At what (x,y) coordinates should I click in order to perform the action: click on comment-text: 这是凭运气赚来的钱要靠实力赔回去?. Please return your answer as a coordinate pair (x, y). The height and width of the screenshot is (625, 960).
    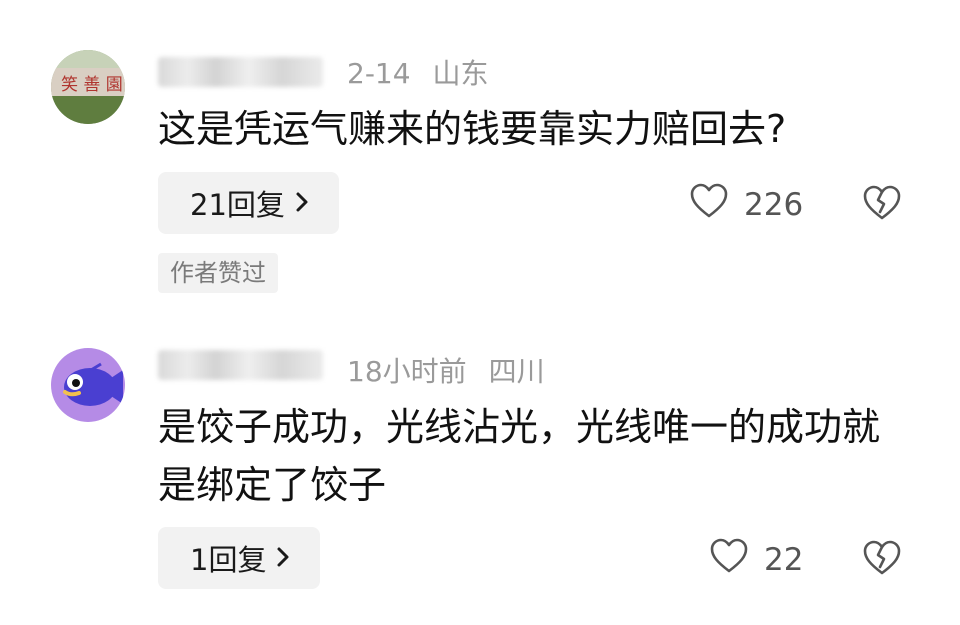
    Looking at the image, I should click on (472, 129).